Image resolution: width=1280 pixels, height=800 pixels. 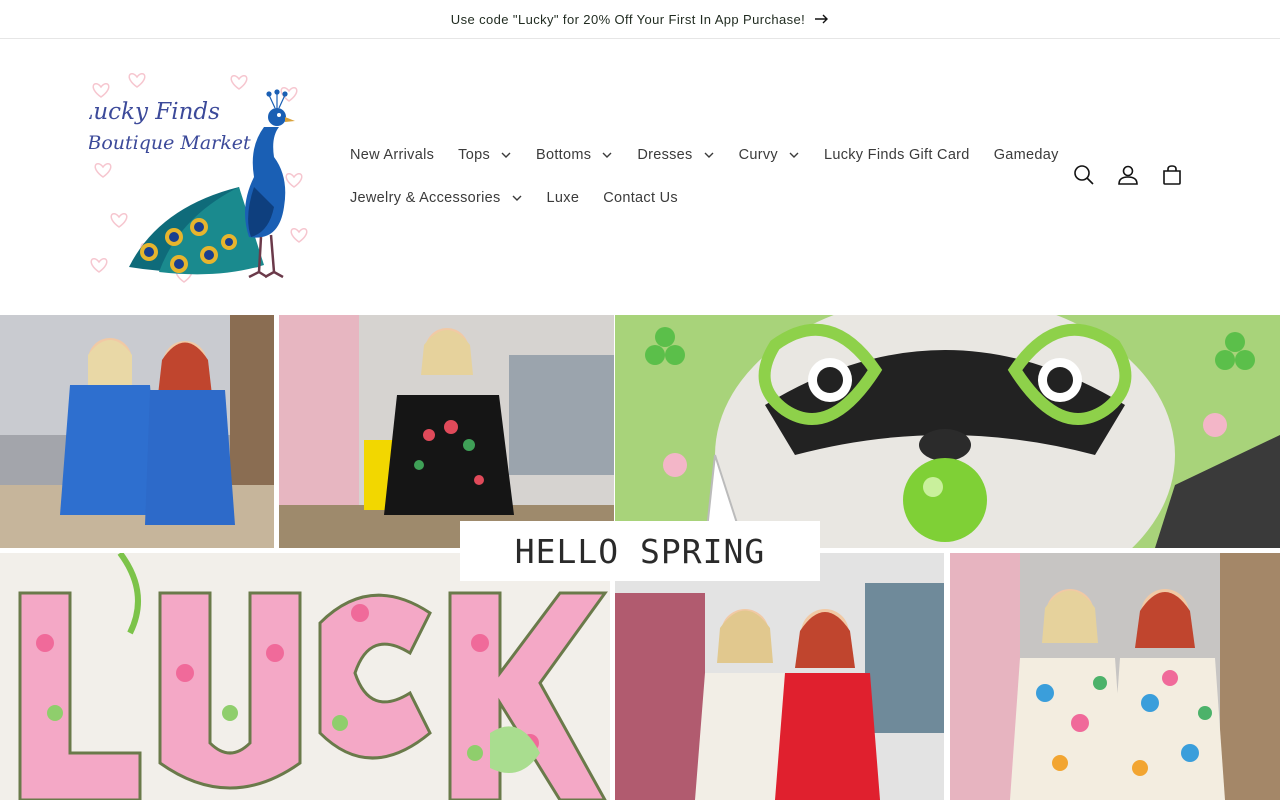 I want to click on hero-photo-floral-tops, so click(x=1115, y=676).